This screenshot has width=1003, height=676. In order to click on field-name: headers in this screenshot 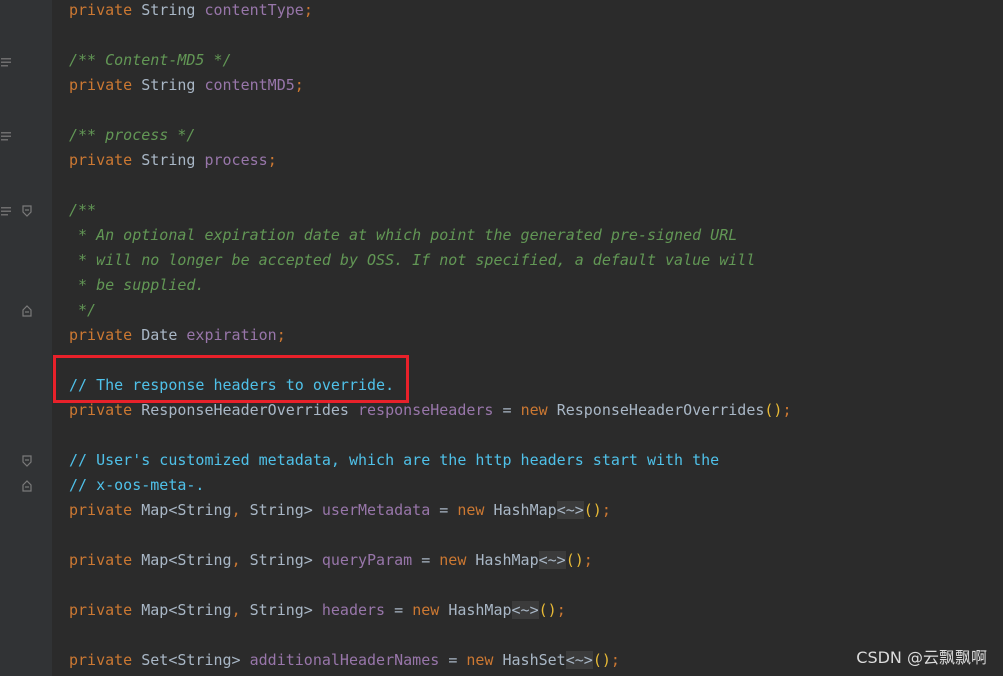, I will do `click(353, 610)`.